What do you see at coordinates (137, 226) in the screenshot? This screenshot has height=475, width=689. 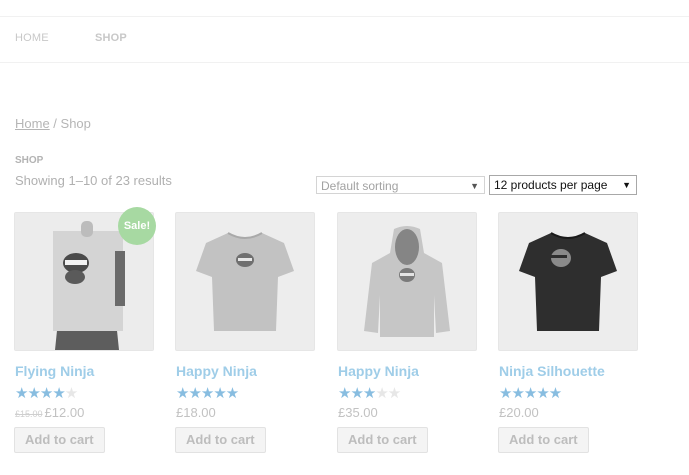 I see `sale-badge: Sale!` at bounding box center [137, 226].